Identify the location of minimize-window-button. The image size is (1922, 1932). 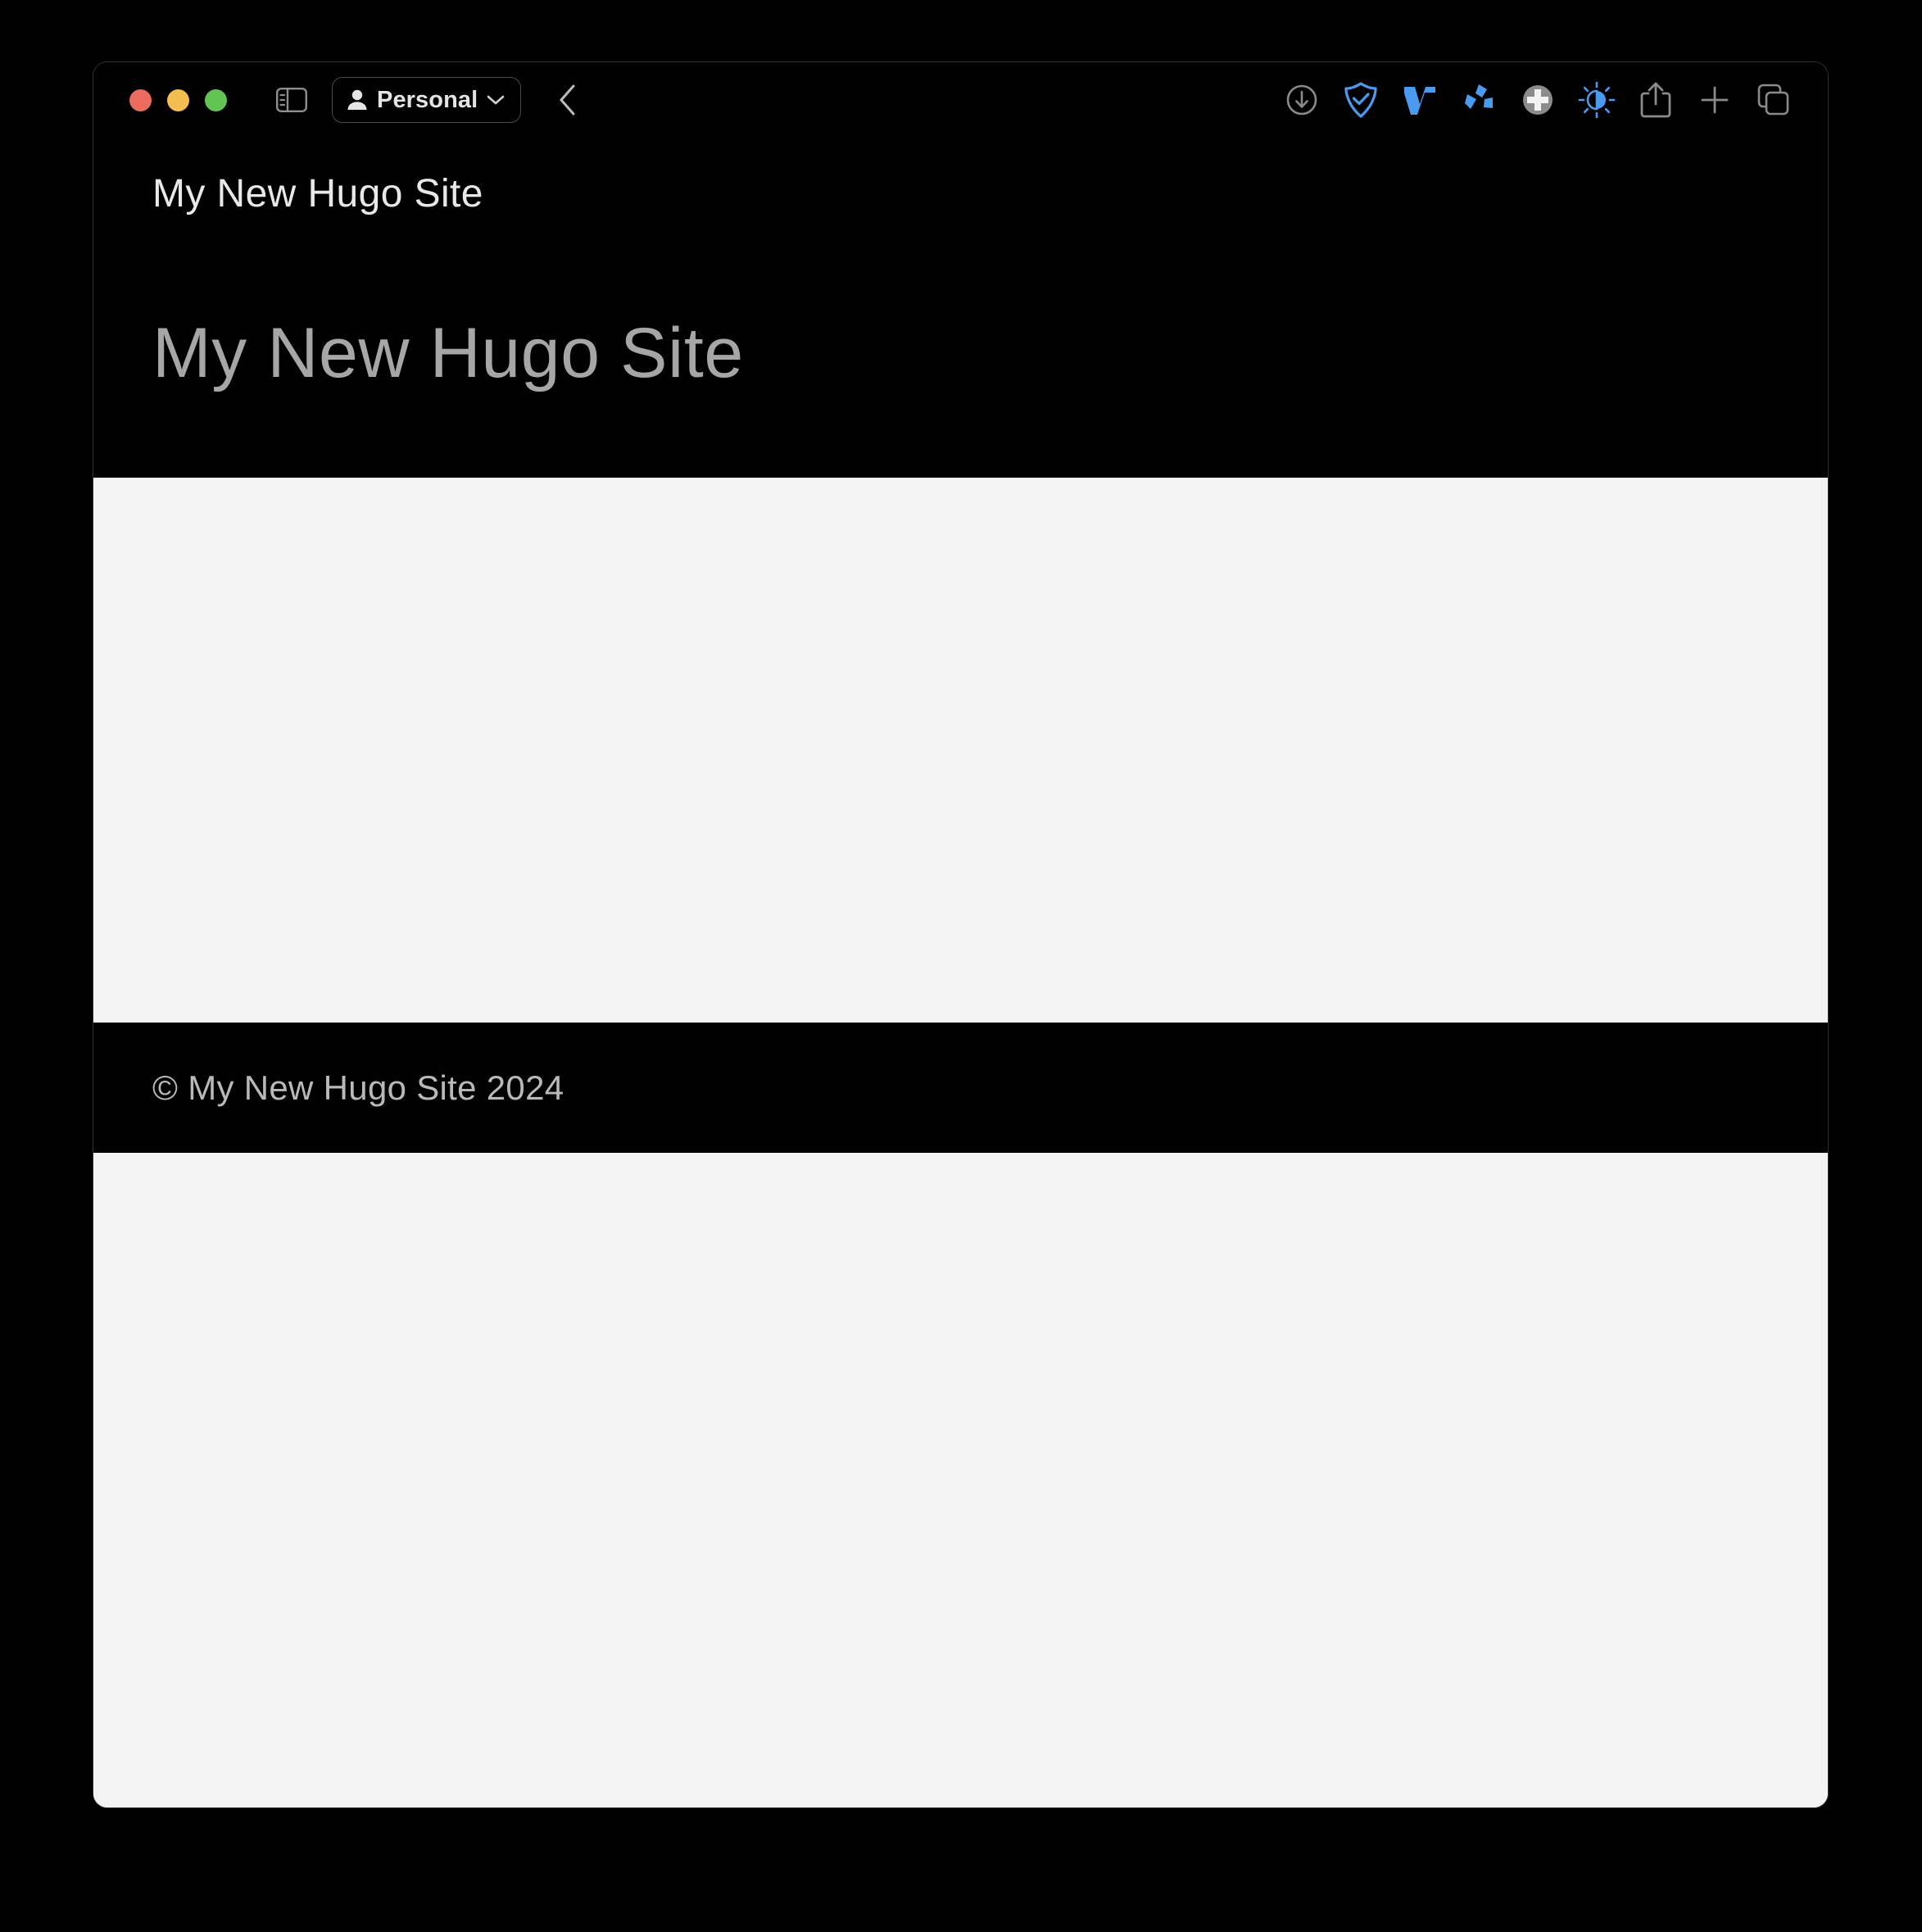
(178, 99).